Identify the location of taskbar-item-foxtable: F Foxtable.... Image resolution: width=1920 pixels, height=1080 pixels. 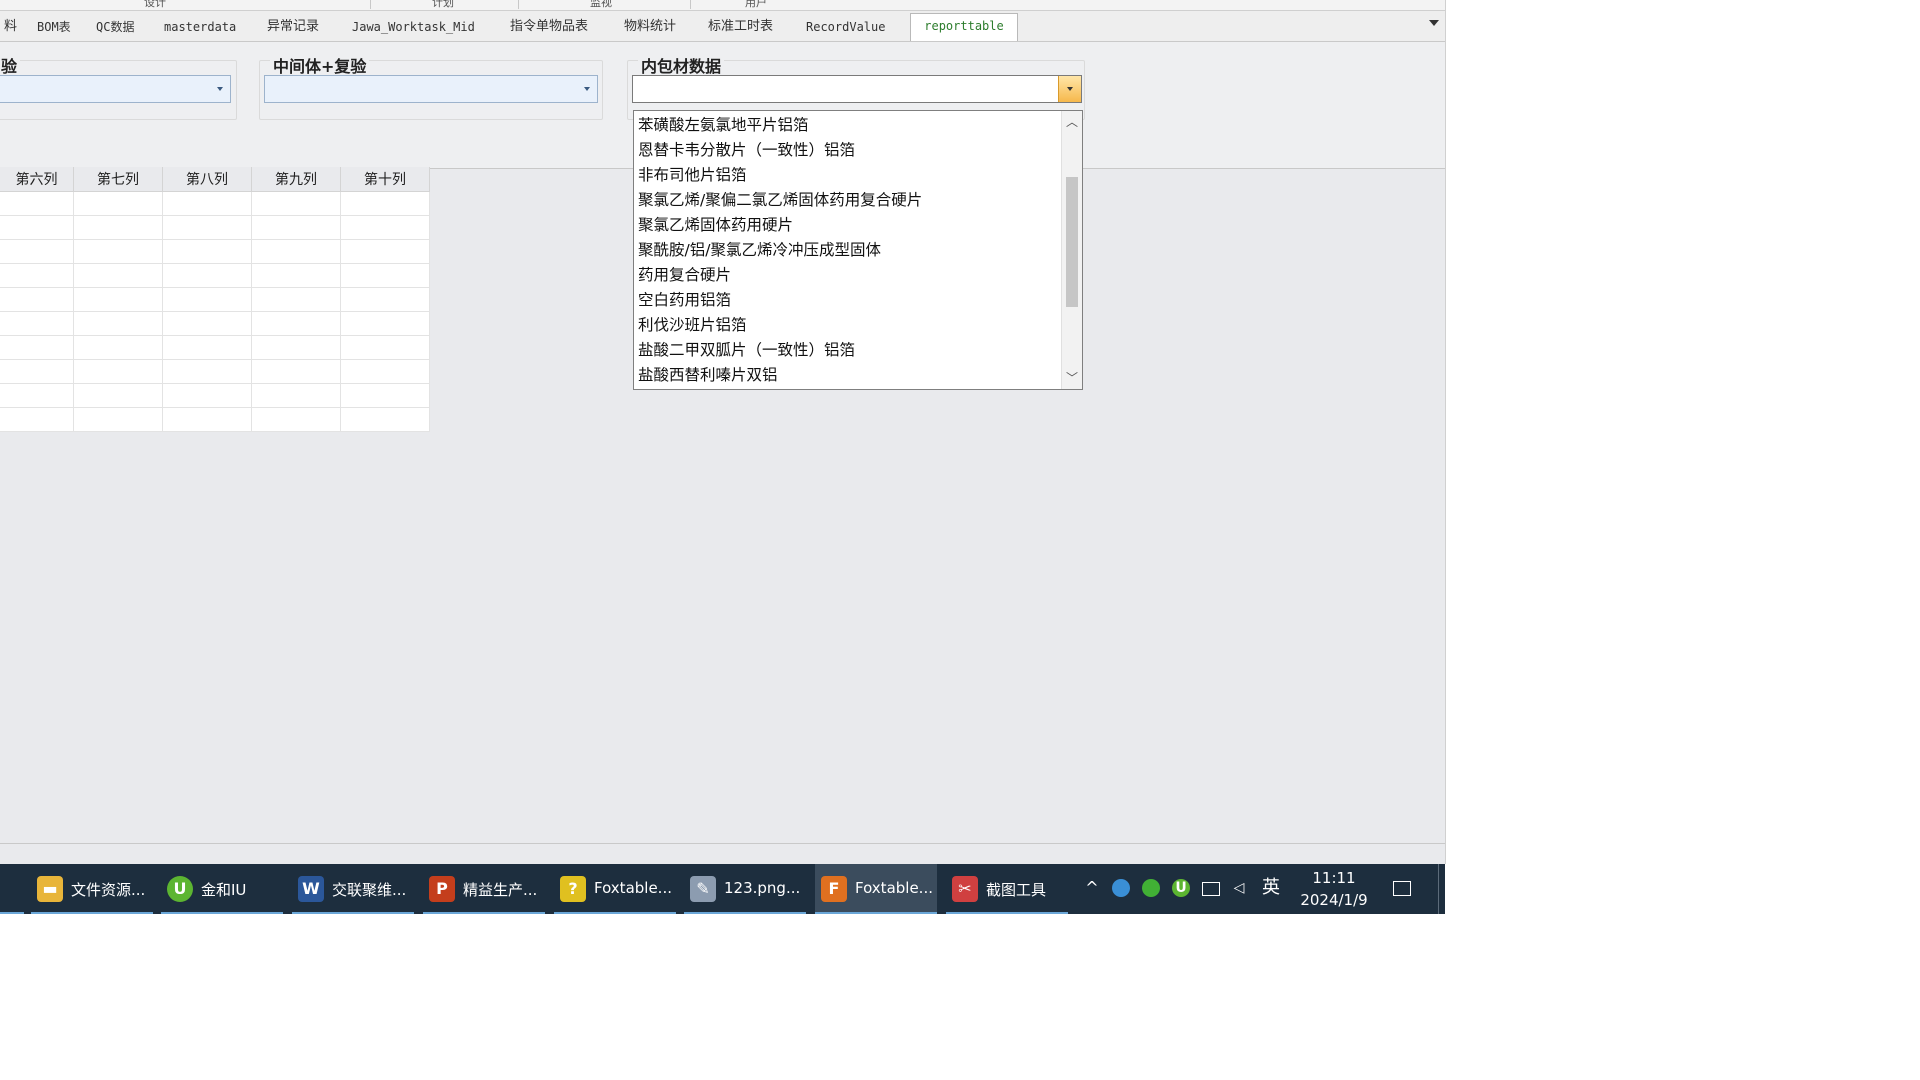
(876, 889).